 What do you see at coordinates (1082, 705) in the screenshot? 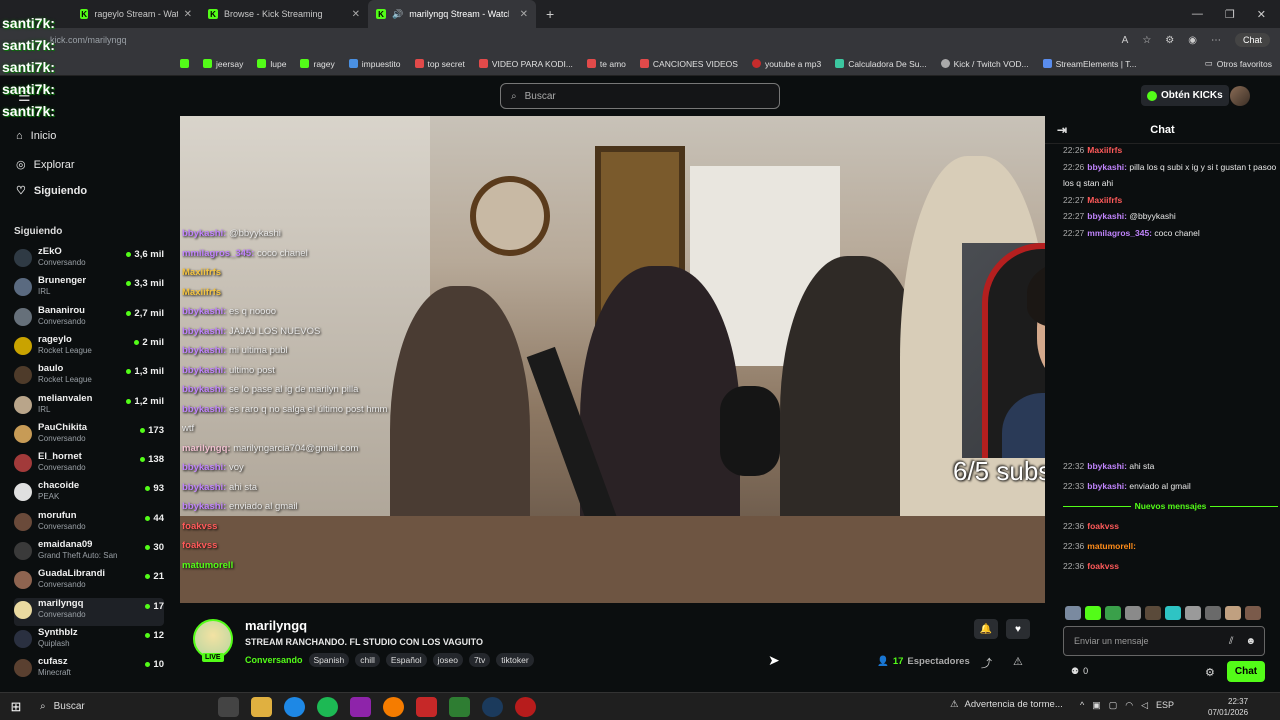
I see `chevron-up-icon: ^` at bounding box center [1082, 705].